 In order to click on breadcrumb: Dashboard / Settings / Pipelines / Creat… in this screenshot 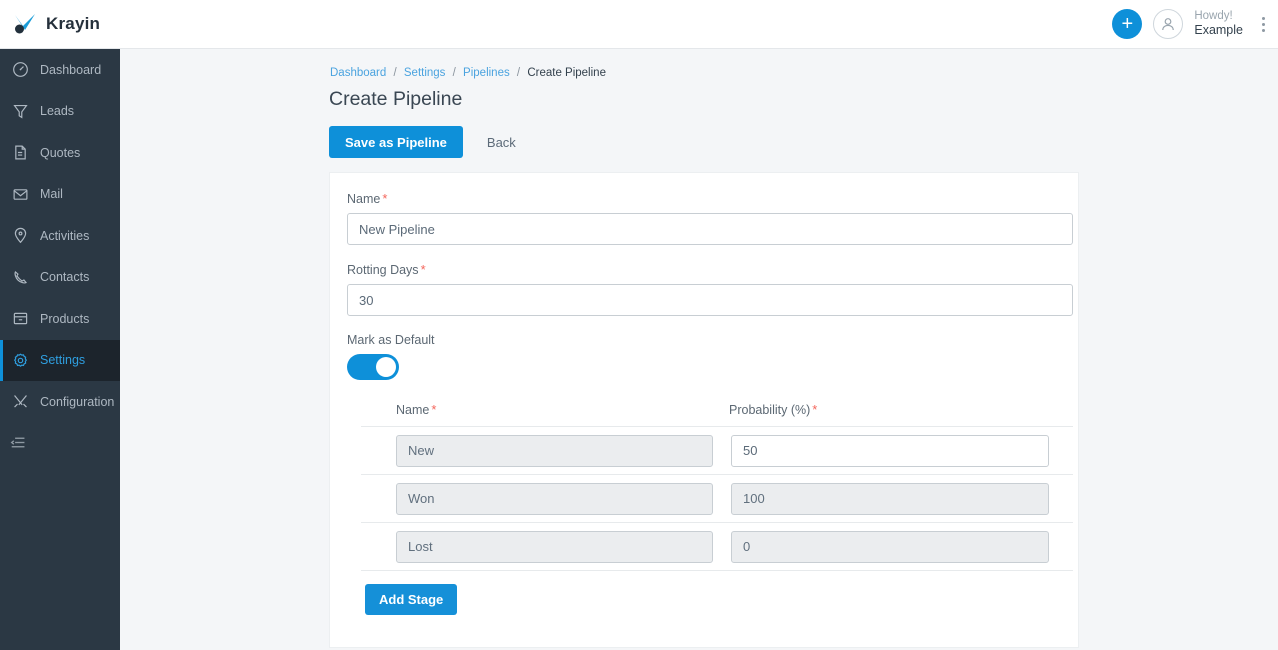, I will do `click(699, 64)`.